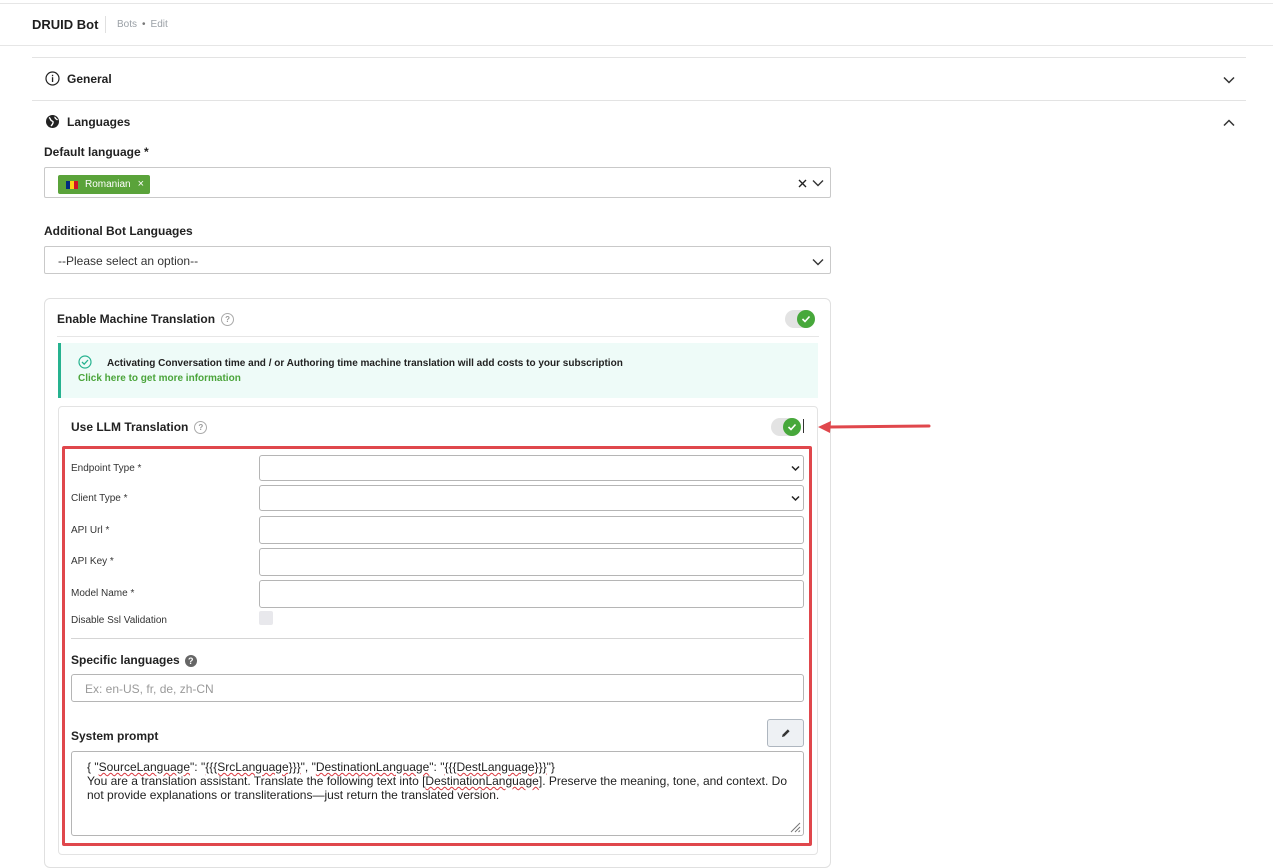 This screenshot has width=1273, height=868. What do you see at coordinates (125, 660) in the screenshot?
I see `specific-languages-text: Specific languages` at bounding box center [125, 660].